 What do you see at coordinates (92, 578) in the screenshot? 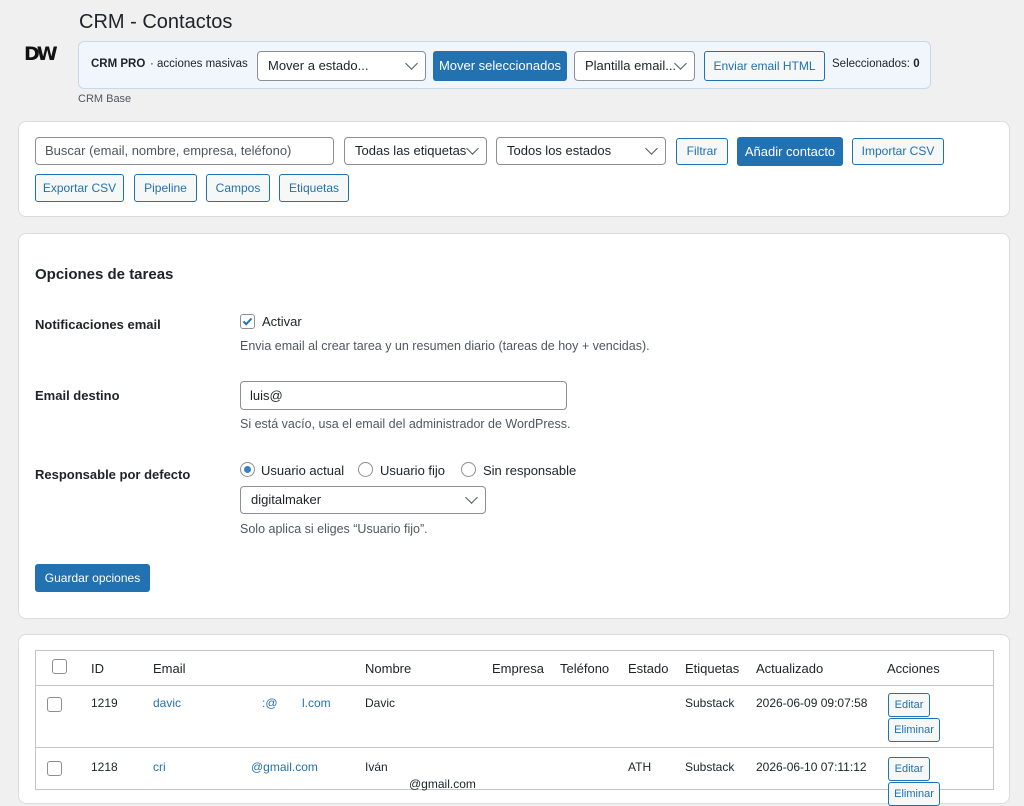
I see `save-options-button: Guardar opciones` at bounding box center [92, 578].